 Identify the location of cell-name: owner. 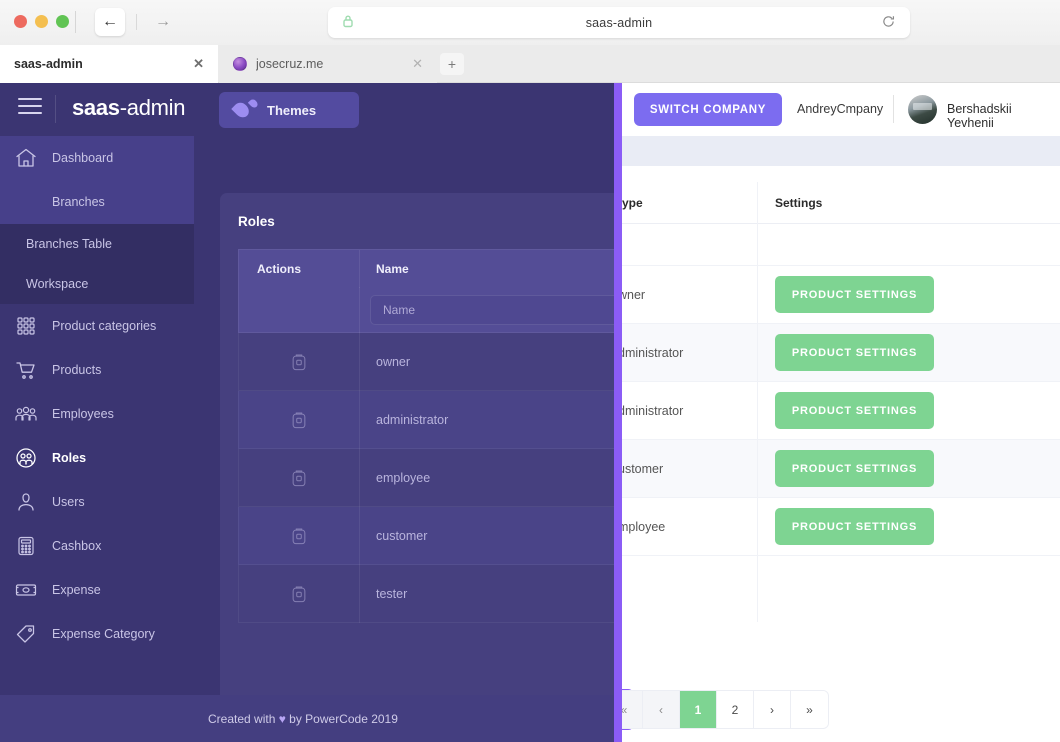
(488, 361).